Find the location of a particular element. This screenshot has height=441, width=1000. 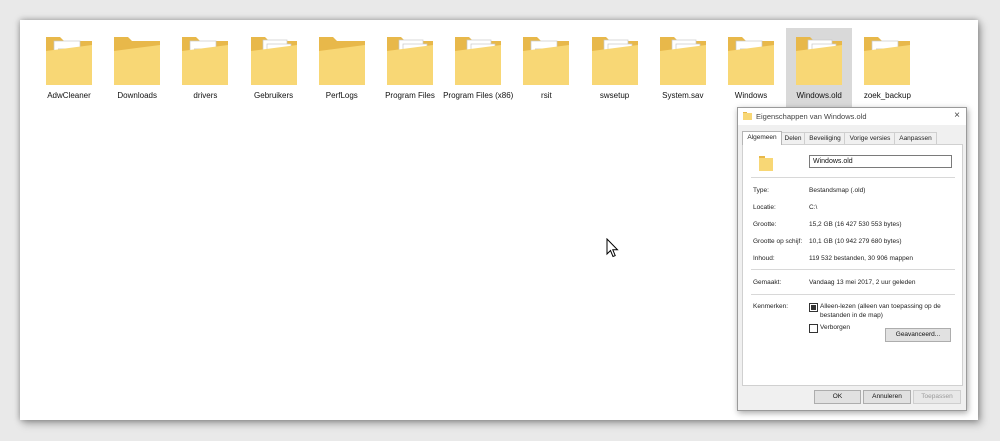

size-value: 15,2 GB (16 427 530 553 bytes) is located at coordinates (855, 224).